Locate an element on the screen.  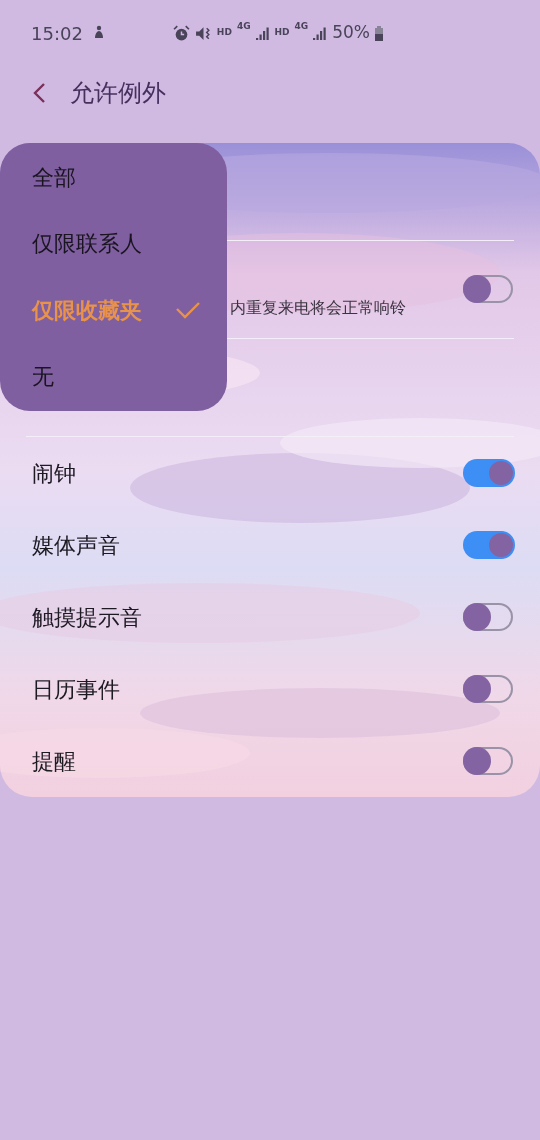
page-title: 允许例外 is located at coordinates (118, 93).